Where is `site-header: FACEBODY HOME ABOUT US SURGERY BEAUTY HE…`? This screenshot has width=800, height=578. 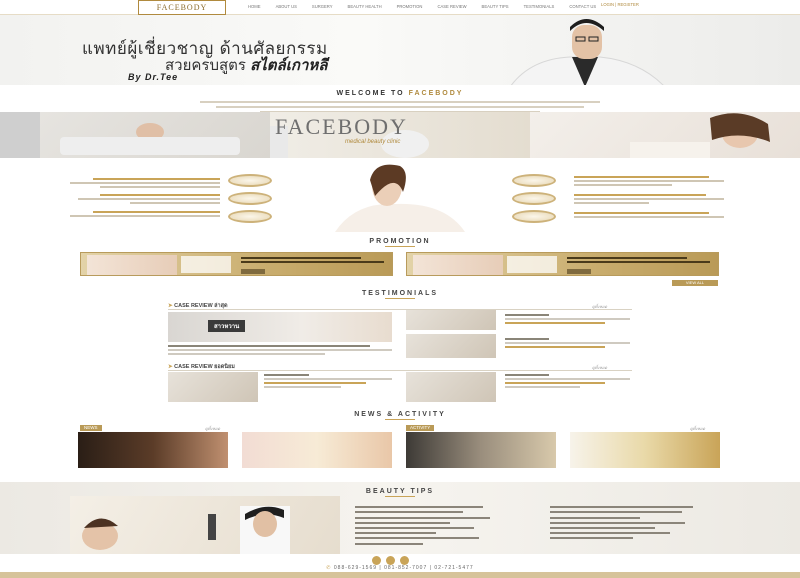 site-header: FACEBODY HOME ABOUT US SURGERY BEAUTY HE… is located at coordinates (400, 7).